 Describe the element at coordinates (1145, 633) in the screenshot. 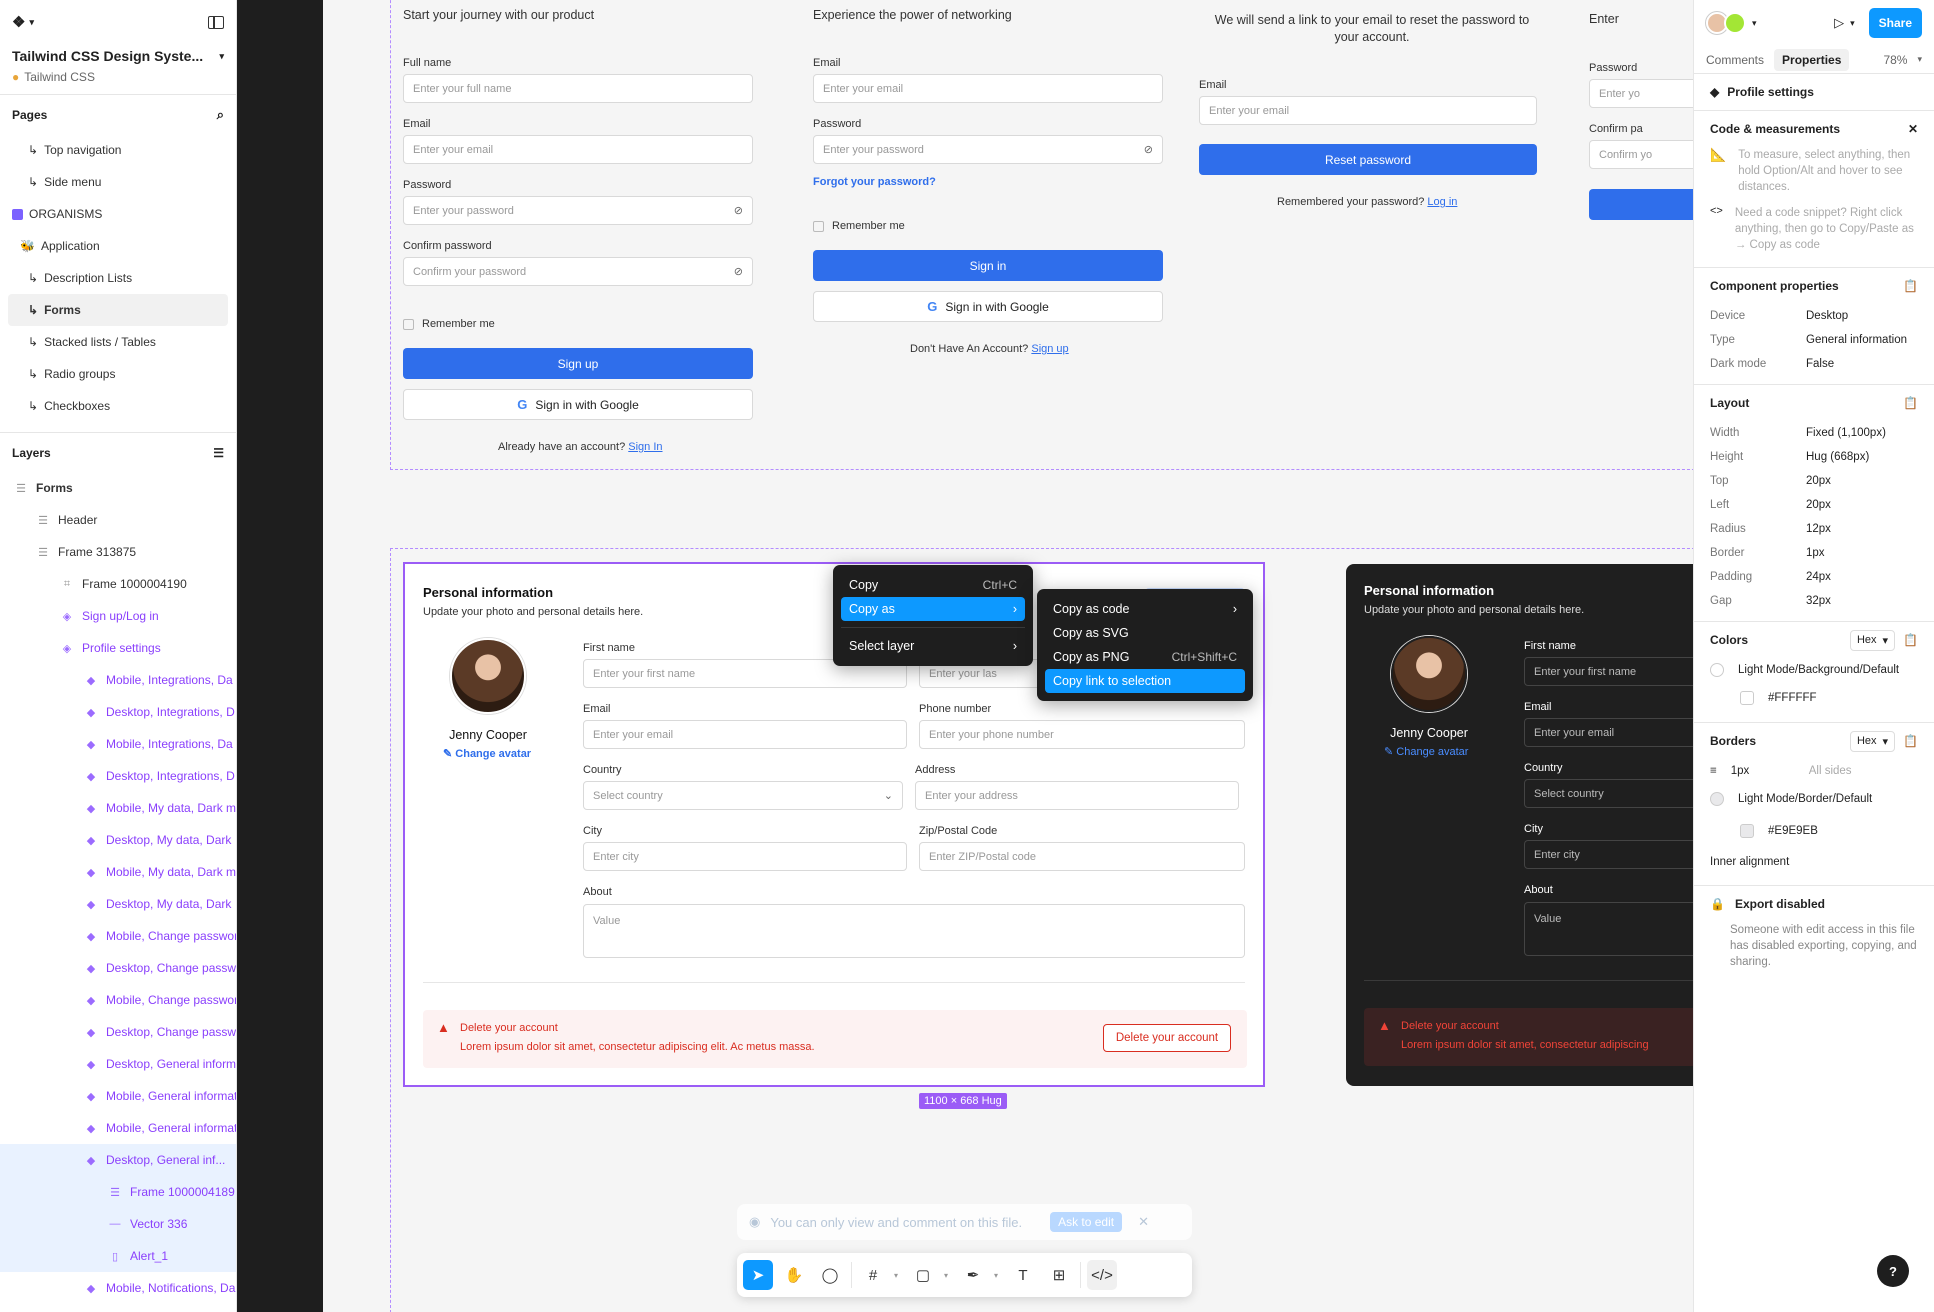

I see `menu-item-copy-as-svg: Copy as SVG` at that location.